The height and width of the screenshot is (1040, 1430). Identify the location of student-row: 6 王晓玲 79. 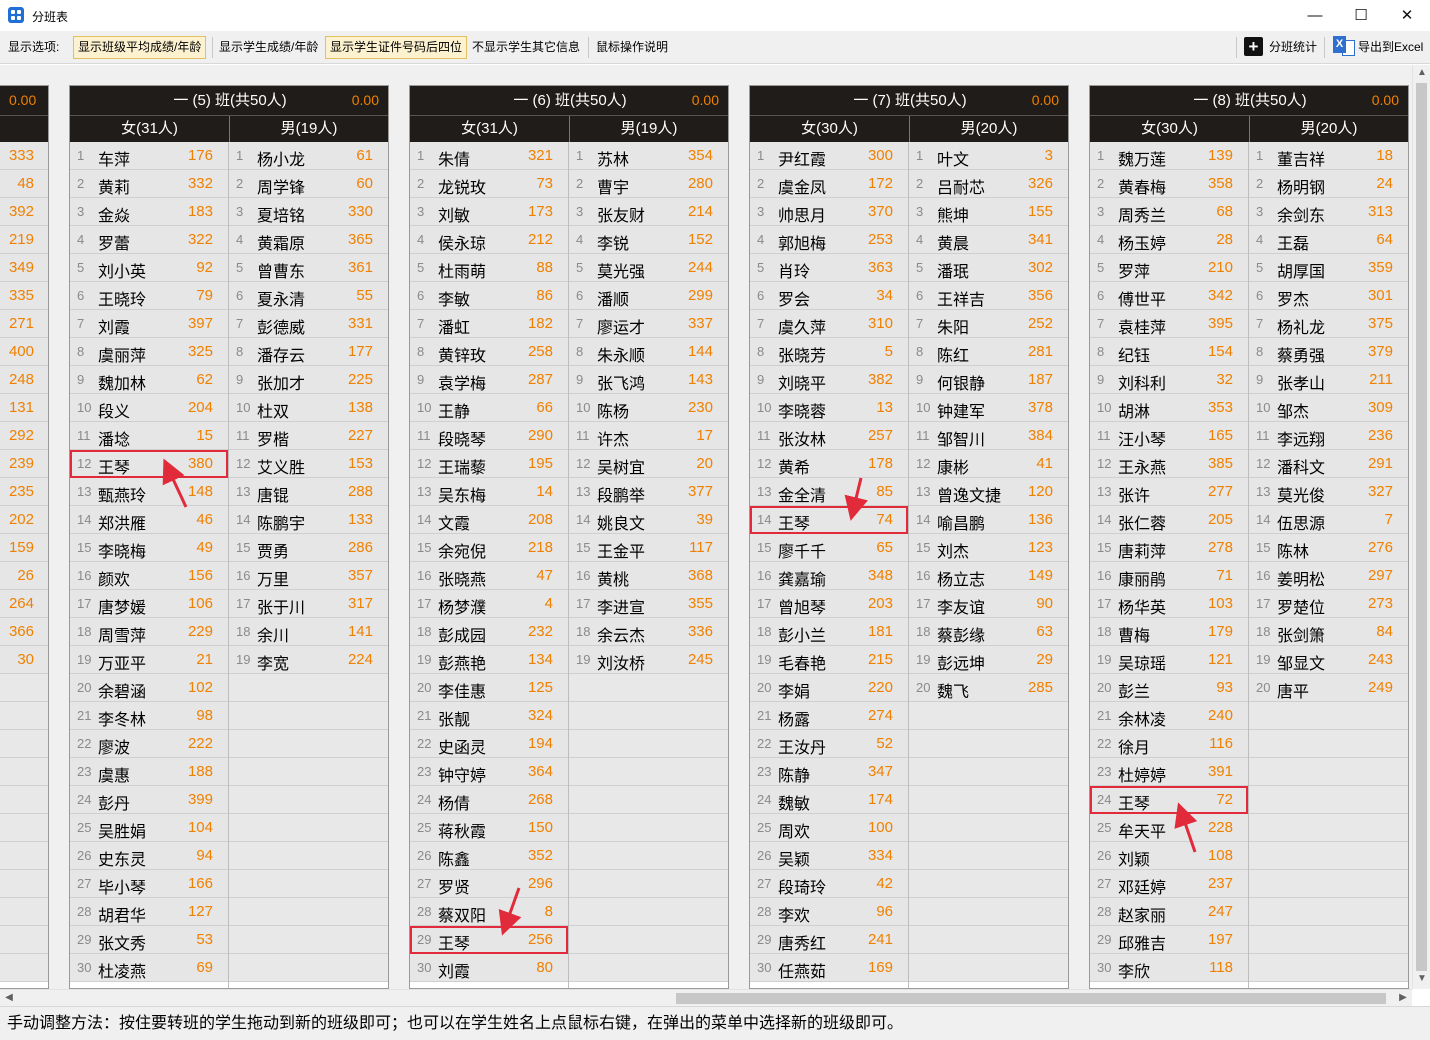
(149, 296).